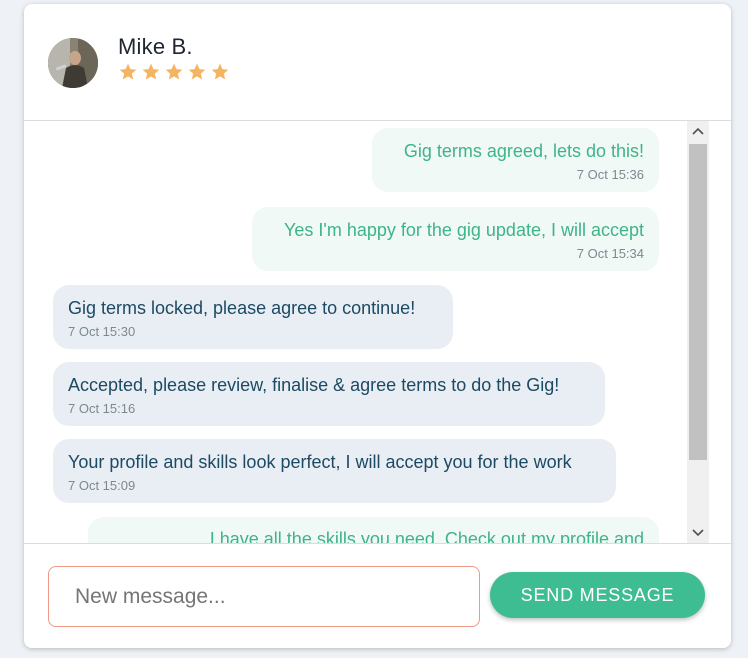 Image resolution: width=748 pixels, height=658 pixels. I want to click on scrollbar-thumb, so click(698, 302).